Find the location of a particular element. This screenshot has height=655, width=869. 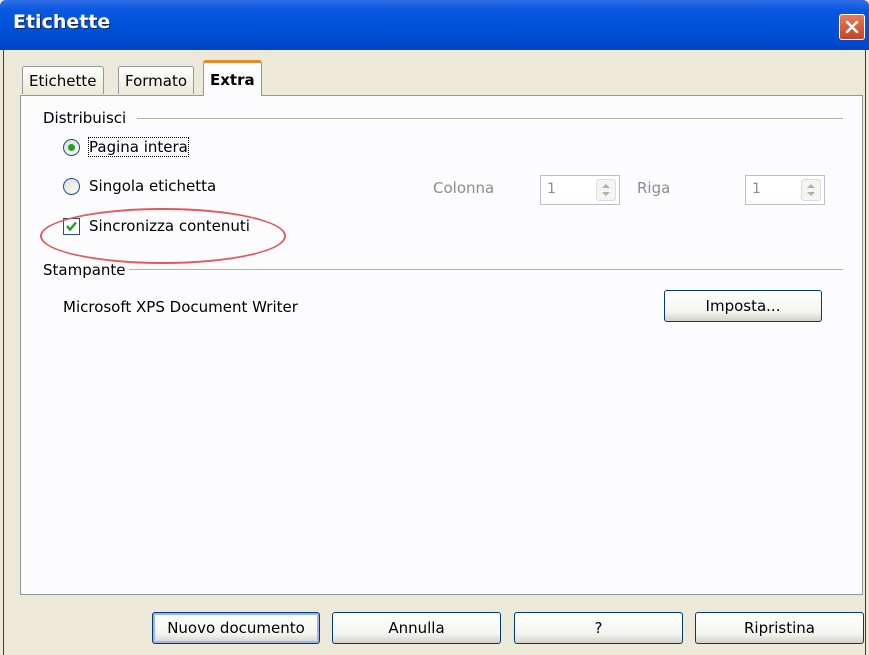

title-bar: Etichette is located at coordinates (434, 25).